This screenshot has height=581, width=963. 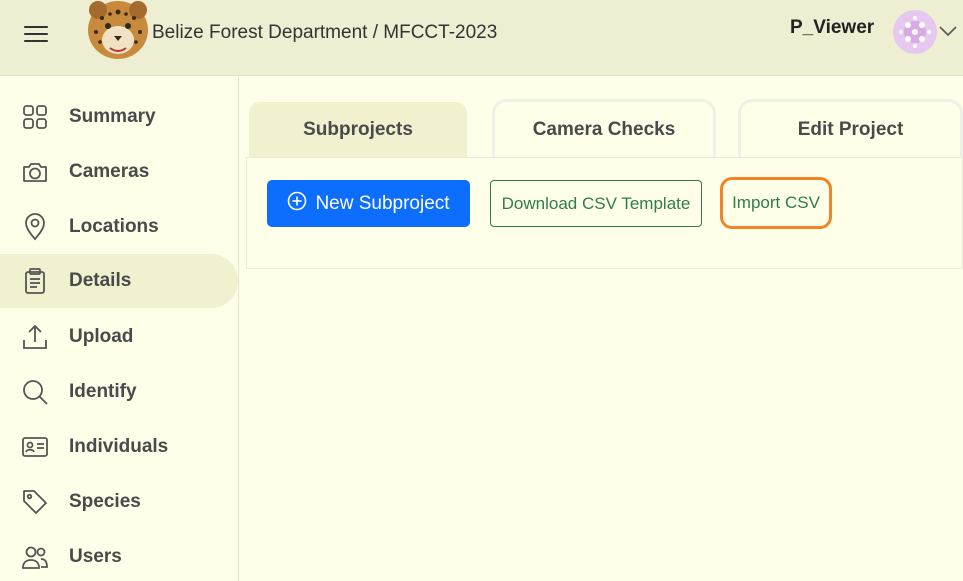 I want to click on import-csv-button: Import CSV, so click(x=776, y=203).